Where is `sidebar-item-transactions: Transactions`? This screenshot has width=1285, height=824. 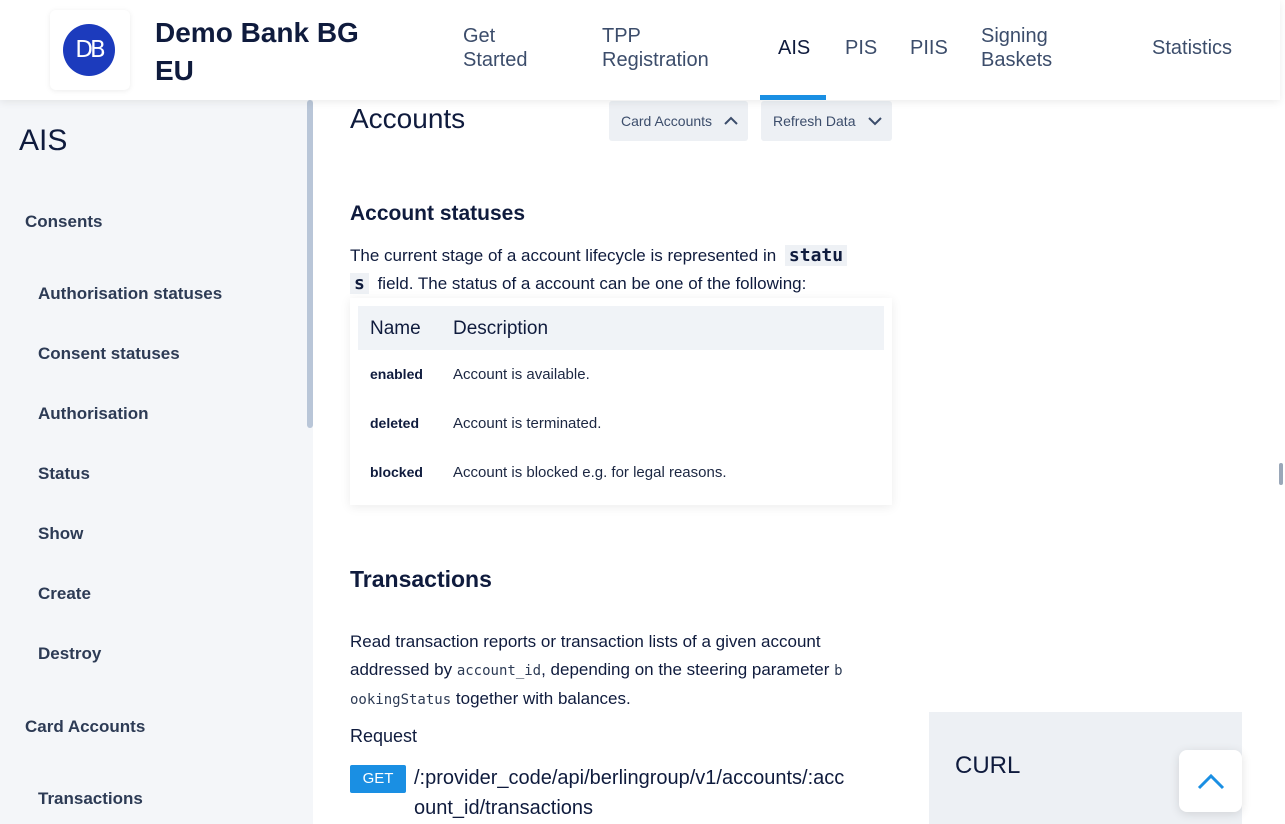
sidebar-item-transactions: Transactions is located at coordinates (90, 799).